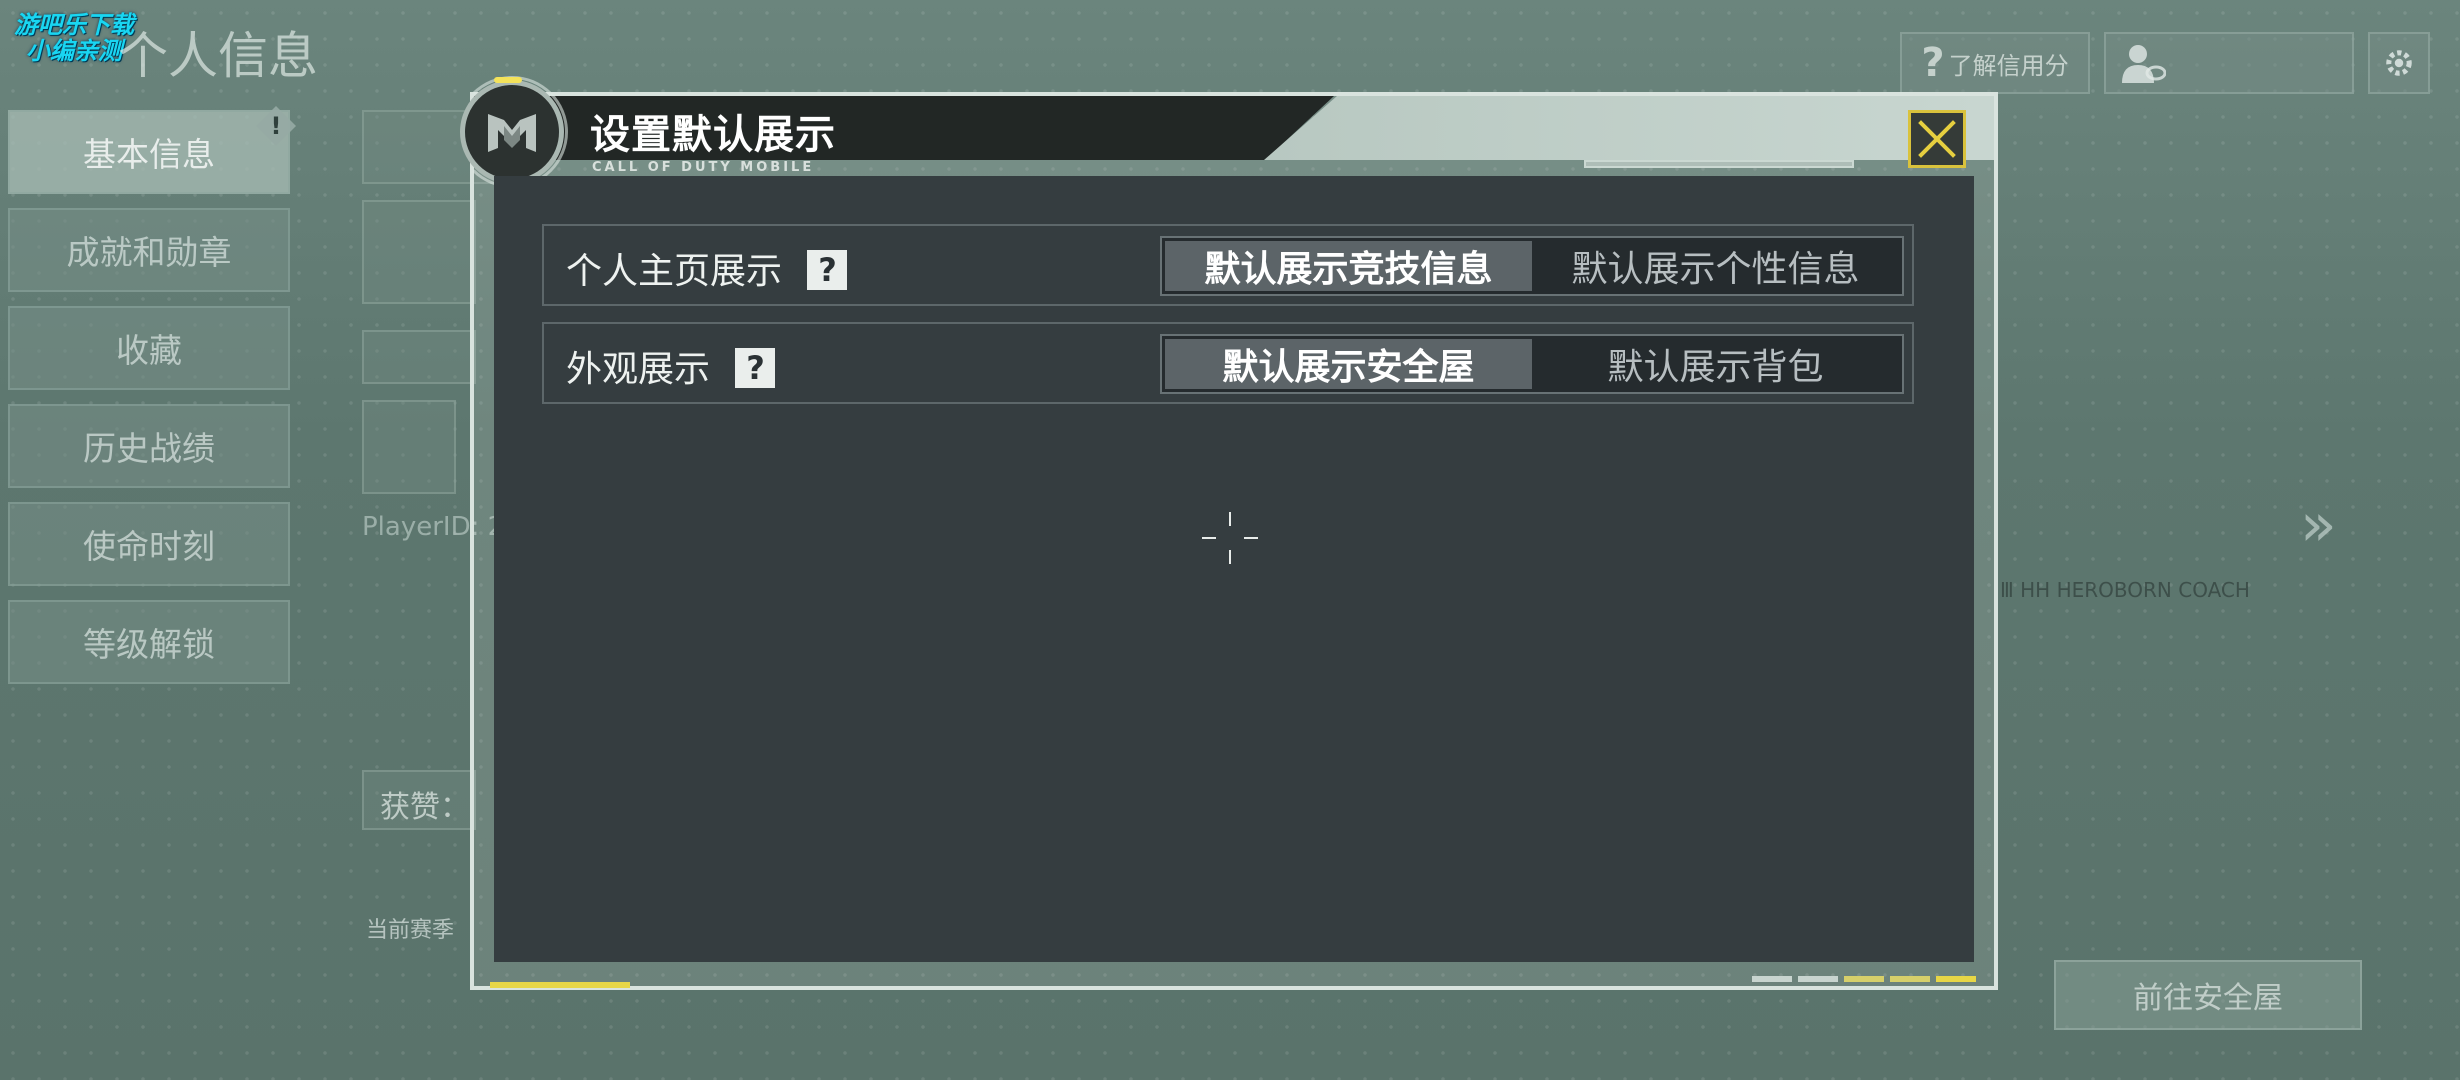 The image size is (2460, 1080). Describe the element at coordinates (2144, 64) in the screenshot. I see `profile-view-icon` at that location.